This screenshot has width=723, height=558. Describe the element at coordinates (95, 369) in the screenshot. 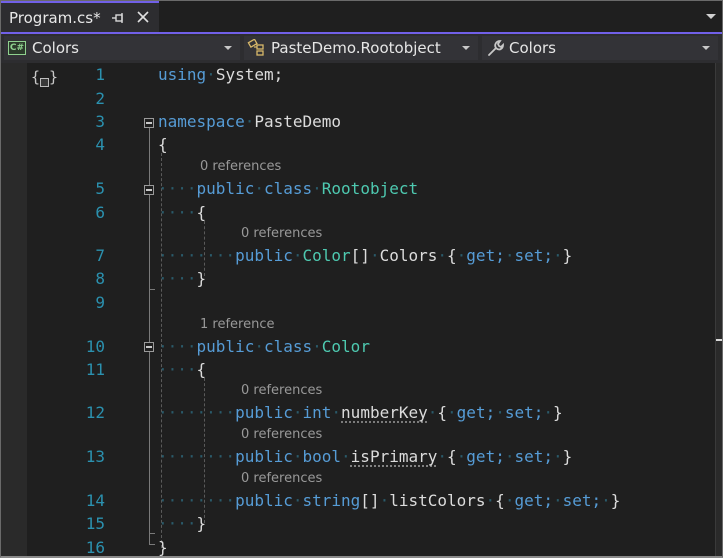

I see `line-number: 11` at that location.